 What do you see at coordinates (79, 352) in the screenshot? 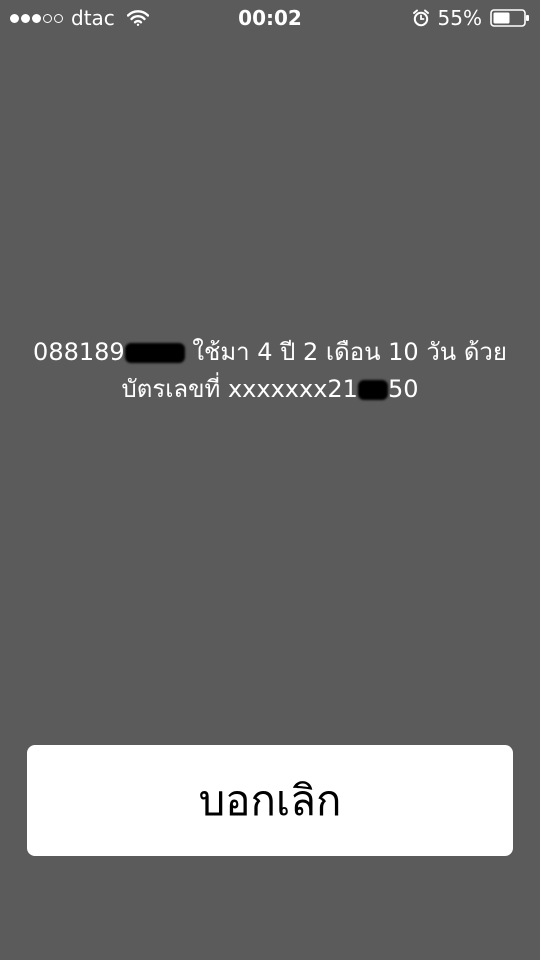
I see `phone-number-prefix: 088189` at bounding box center [79, 352].